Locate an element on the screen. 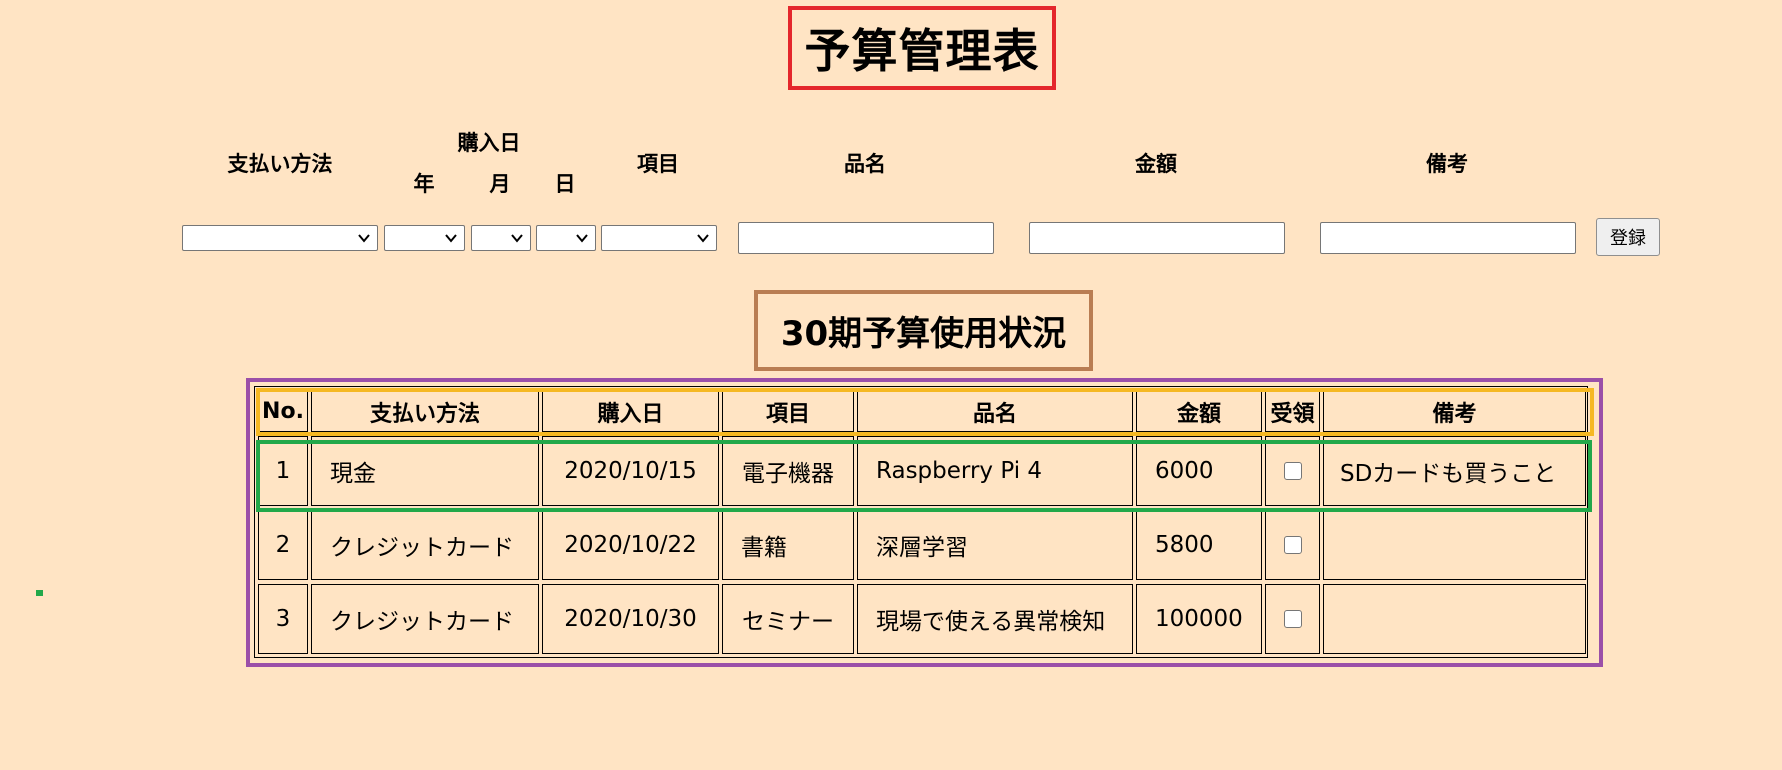 The height and width of the screenshot is (770, 1782). table-cell-item: 現場で使える異常検知 is located at coordinates (995, 619).